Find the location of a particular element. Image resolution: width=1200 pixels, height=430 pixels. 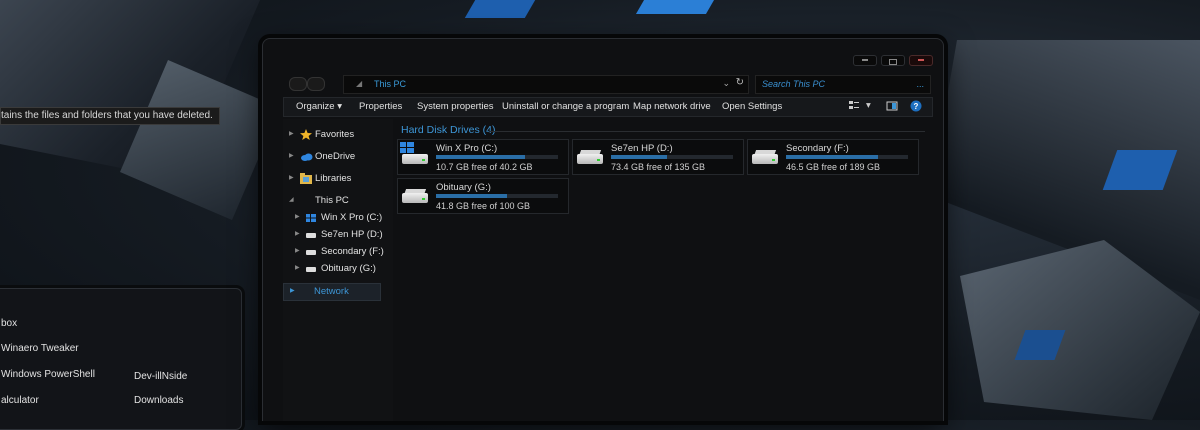

map-network-drive-button: Map network drive is located at coordinates (672, 106).